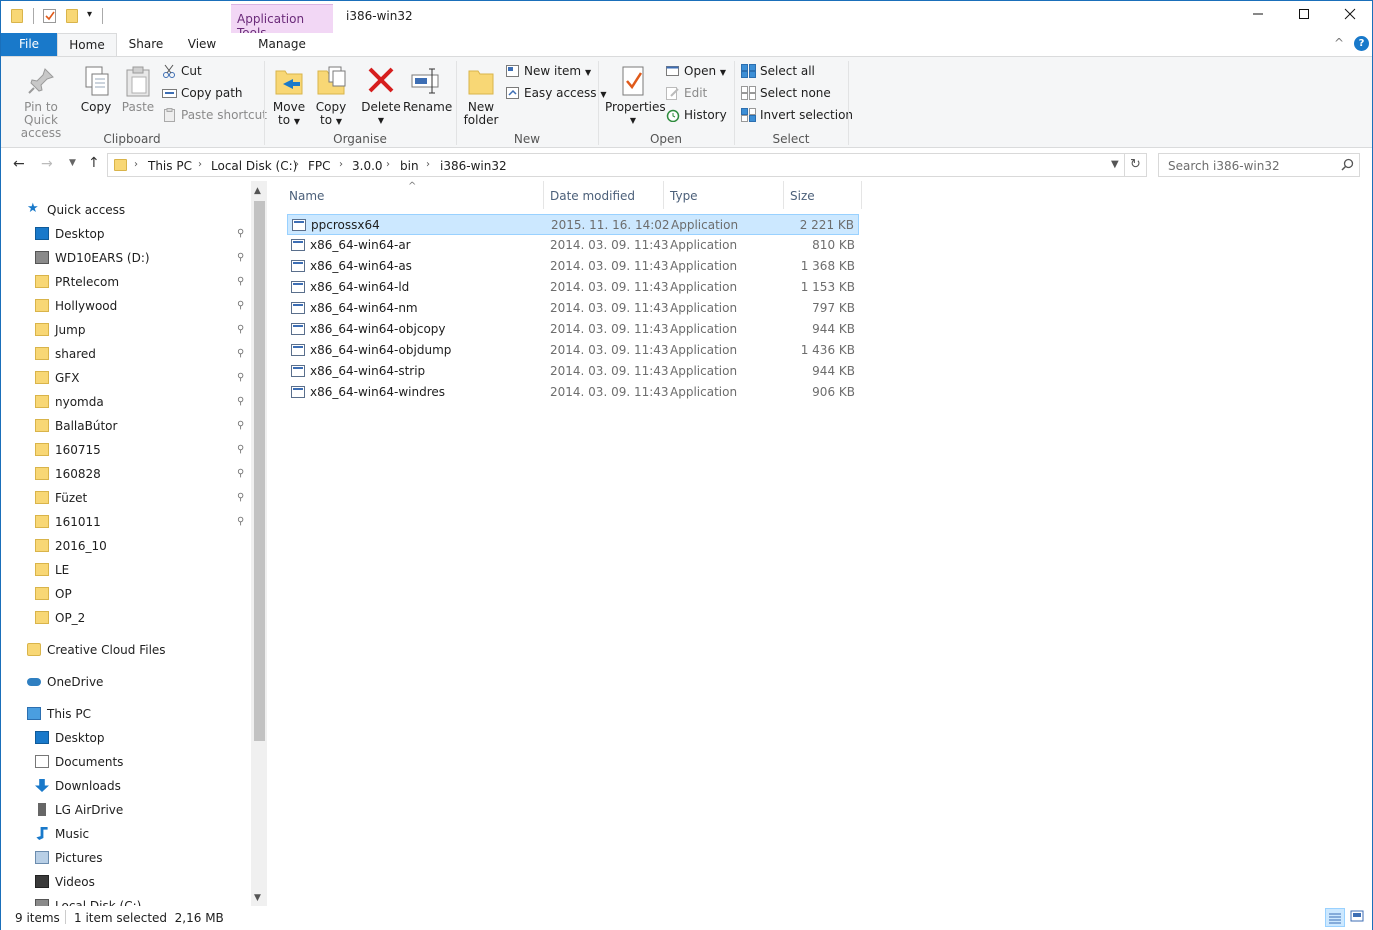  What do you see at coordinates (473, 166) in the screenshot?
I see `breadcrumb-current: i386-win32` at bounding box center [473, 166].